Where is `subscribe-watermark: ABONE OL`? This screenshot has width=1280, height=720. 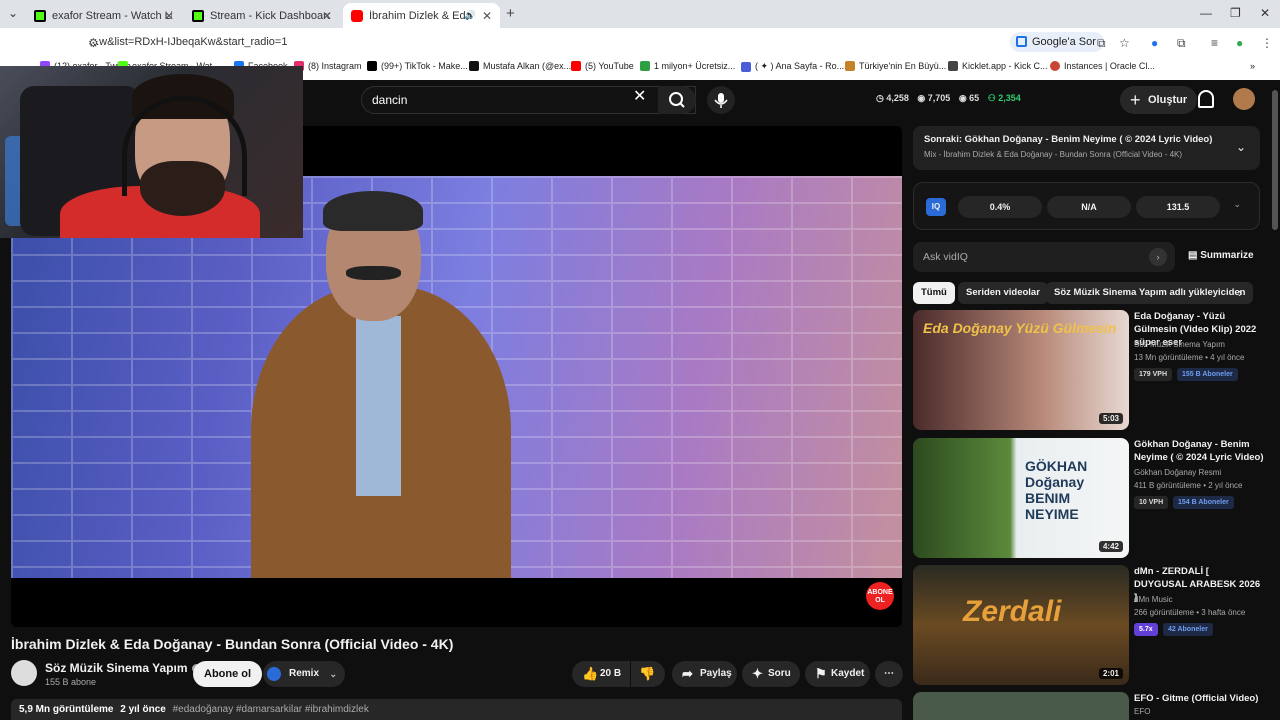
subscribe-watermark: ABONE OL is located at coordinates (880, 596).